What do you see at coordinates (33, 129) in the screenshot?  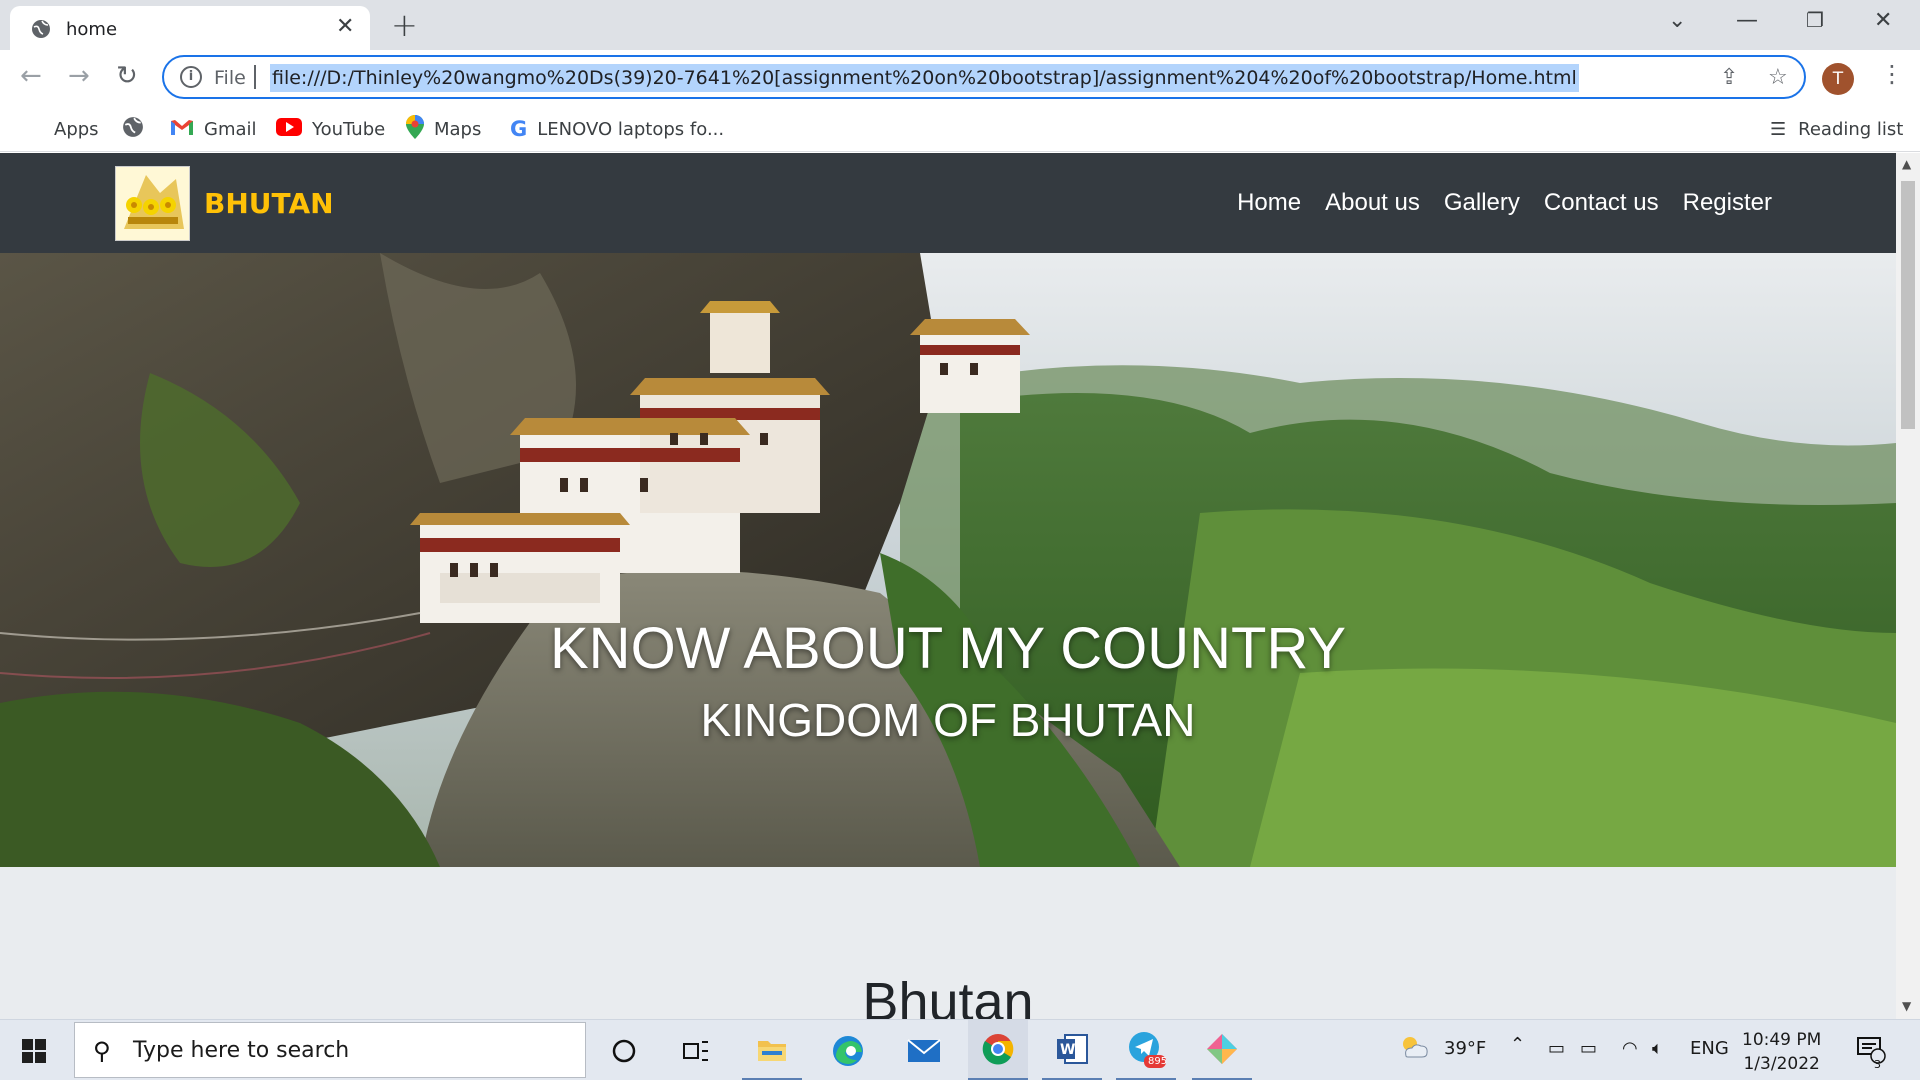 I see `apps-grid-icon` at bounding box center [33, 129].